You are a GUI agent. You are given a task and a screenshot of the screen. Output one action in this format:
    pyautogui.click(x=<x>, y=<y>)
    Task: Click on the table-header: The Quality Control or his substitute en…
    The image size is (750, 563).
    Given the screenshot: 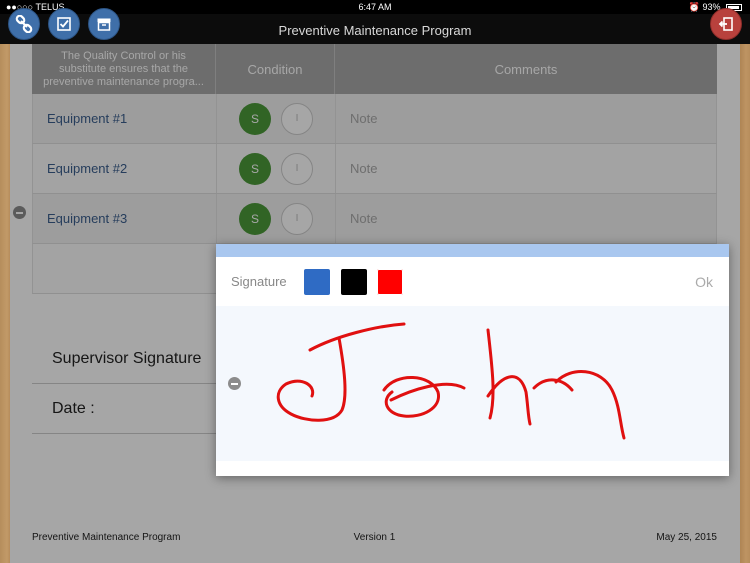 What is the action you would take?
    pyautogui.click(x=374, y=69)
    